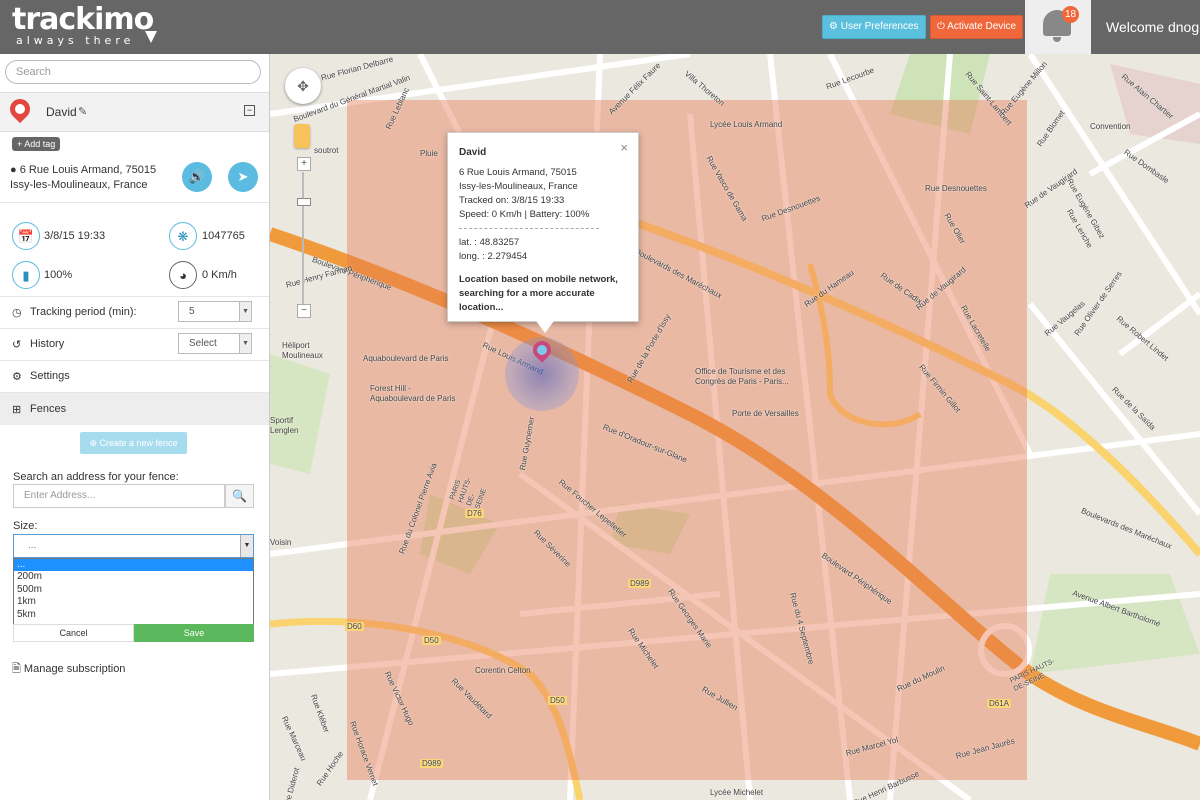 The width and height of the screenshot is (1200, 800). What do you see at coordinates (88, 170) in the screenshot?
I see `address-line1: 6 Rue Louis Armand, 75015` at bounding box center [88, 170].